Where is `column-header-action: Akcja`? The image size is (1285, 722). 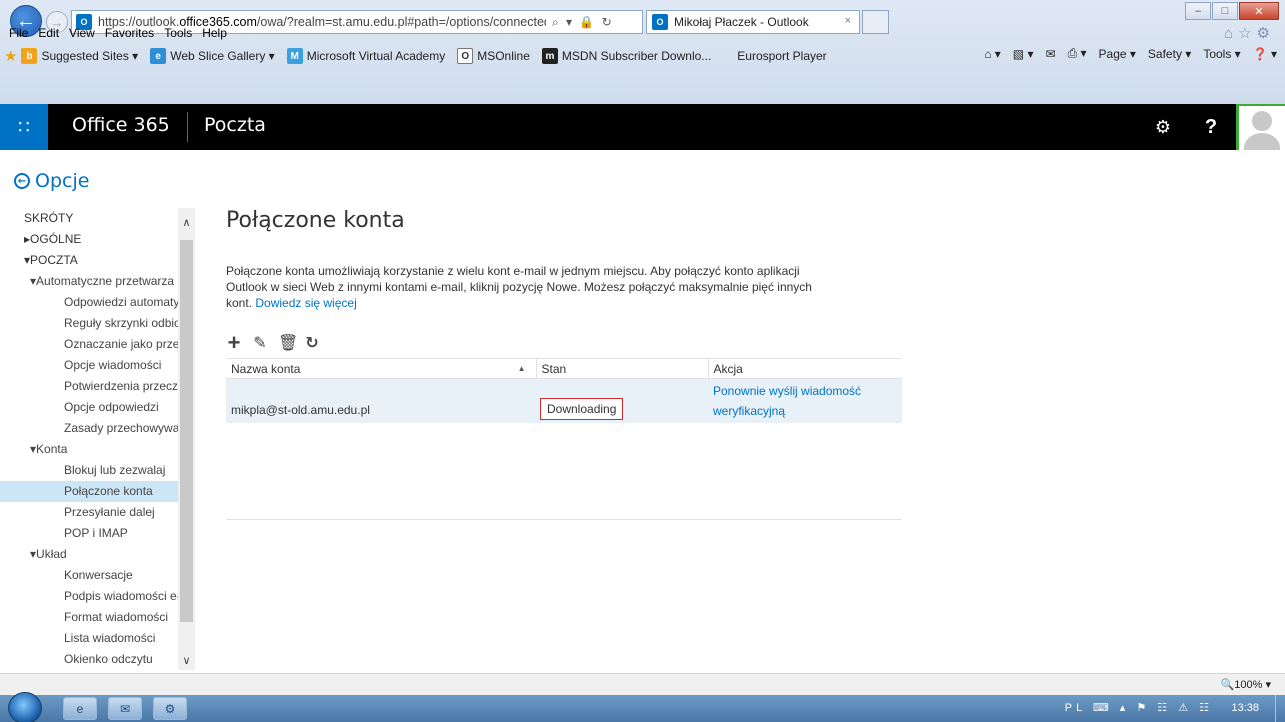
column-header-action: Akcja is located at coordinates (804, 368).